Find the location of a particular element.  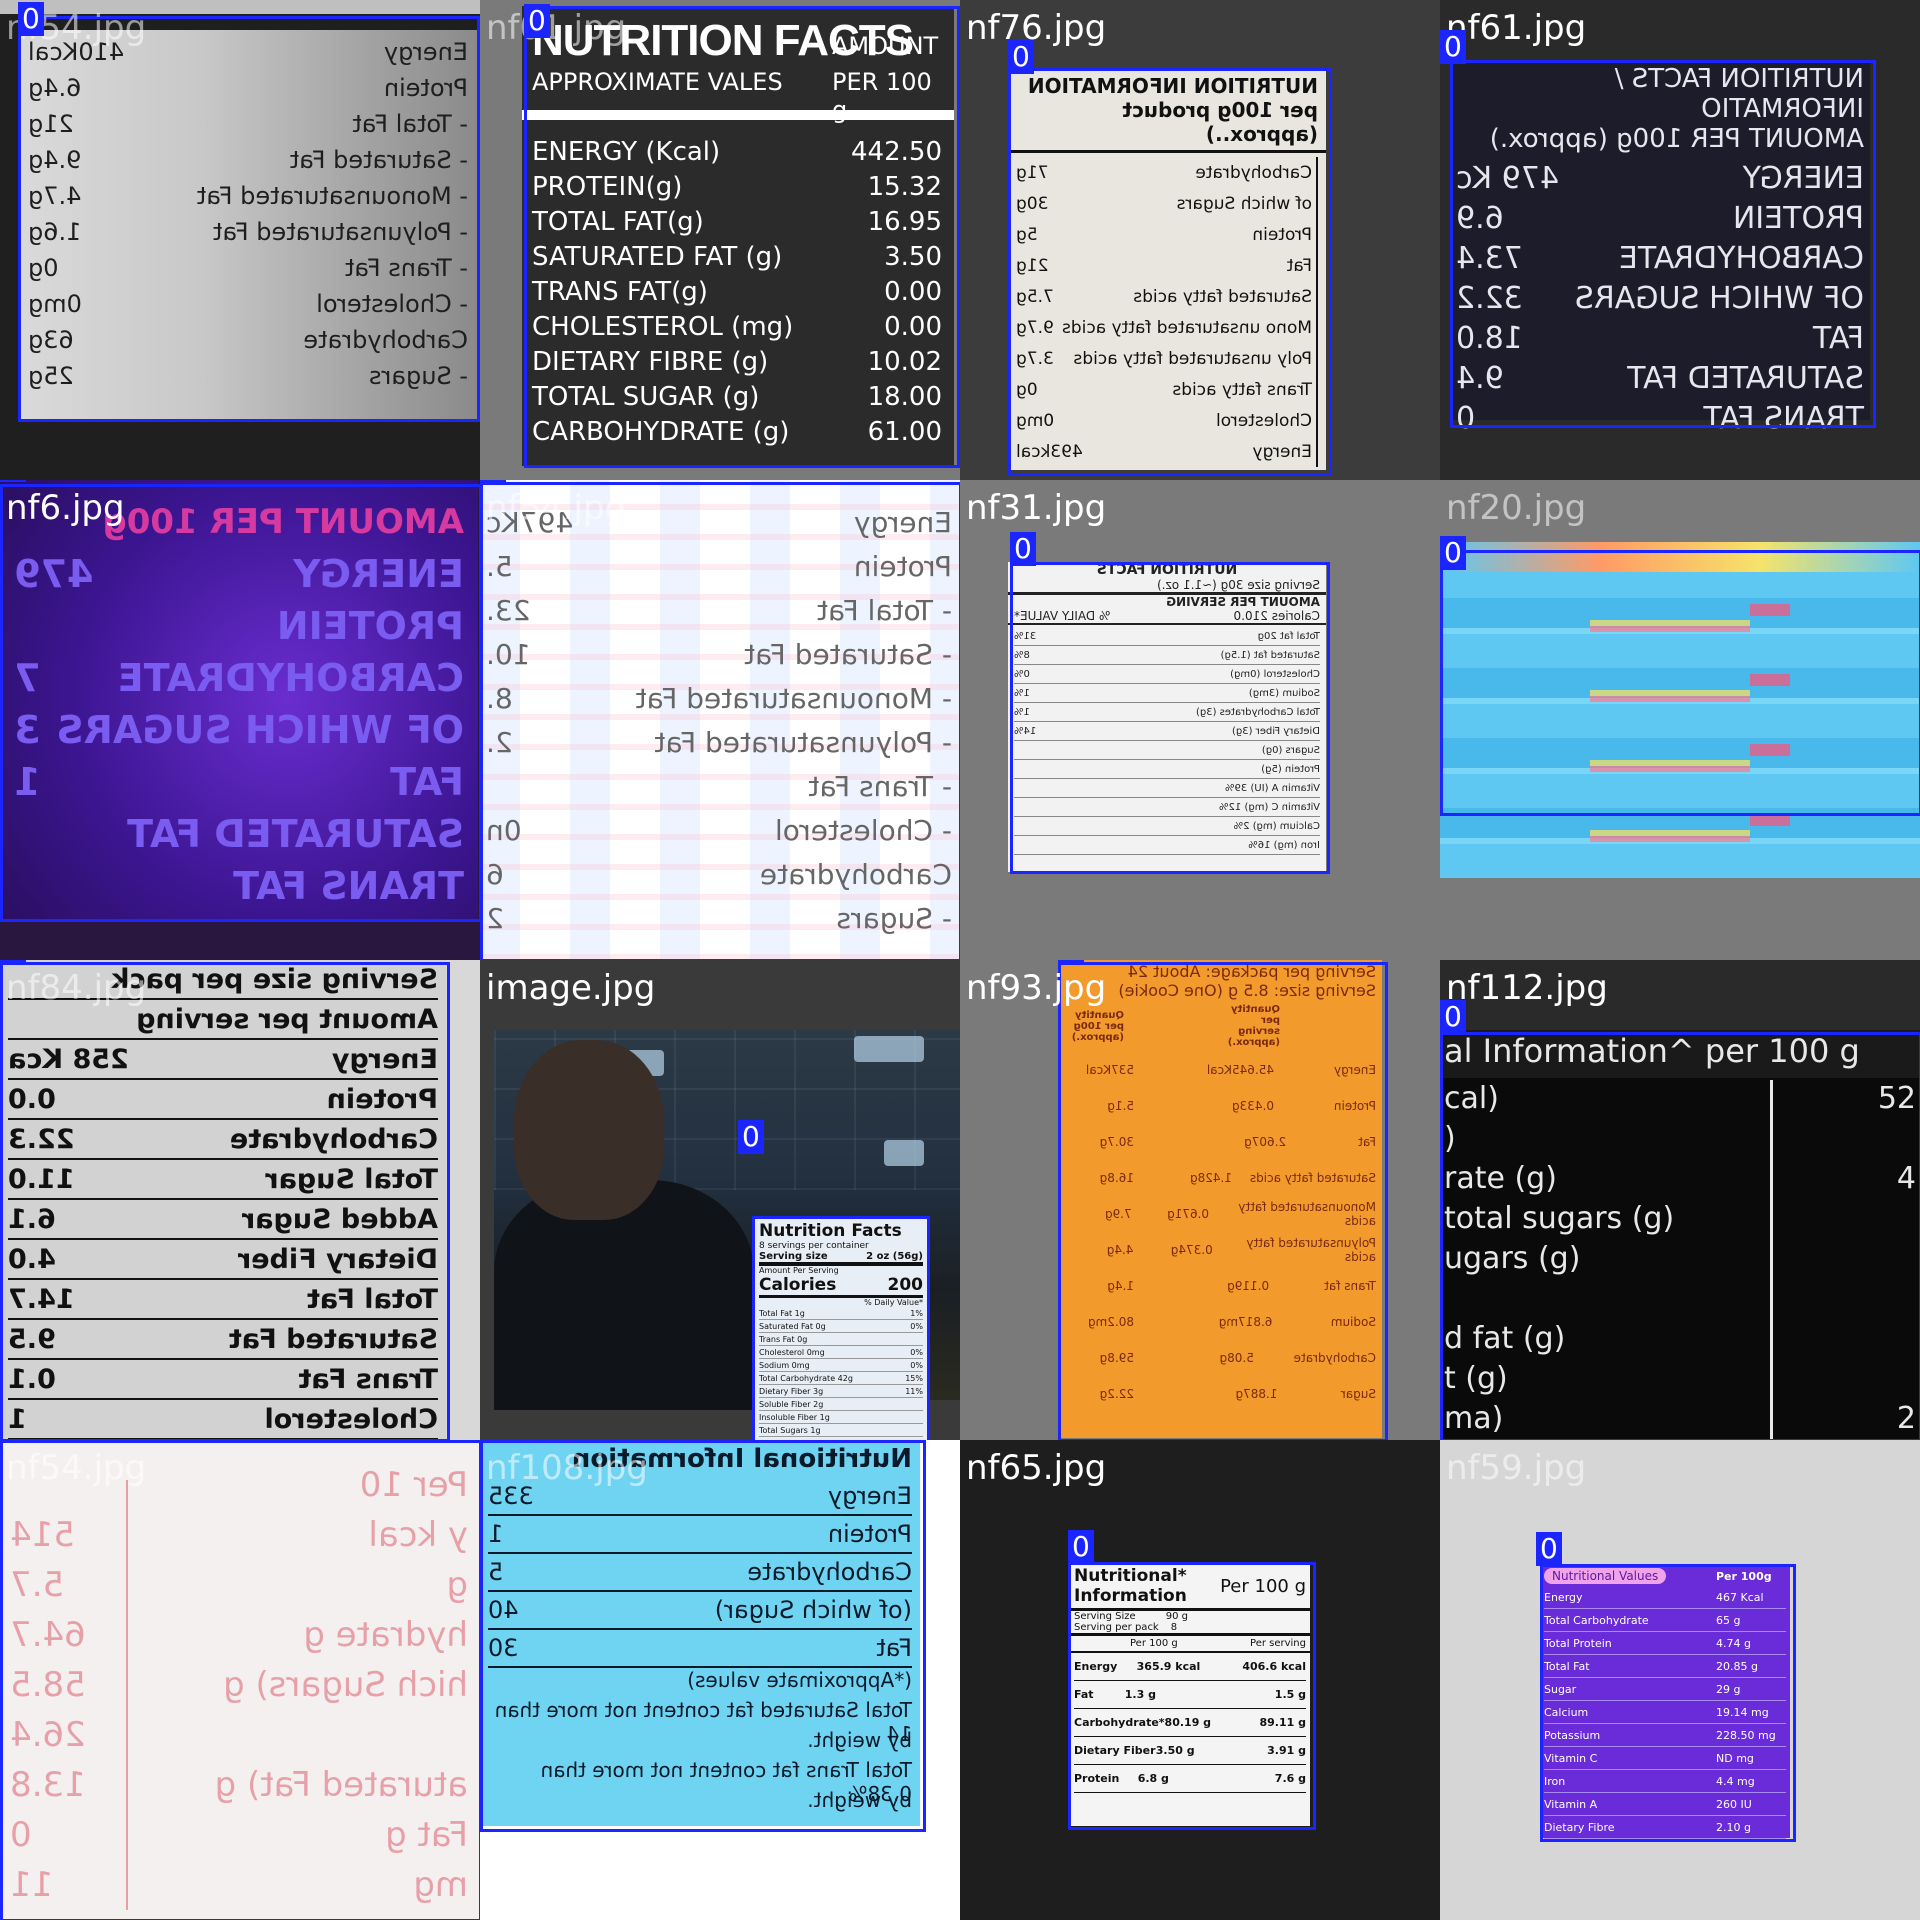

filename-nf61: nf61.jpg is located at coordinates (1516, 28).